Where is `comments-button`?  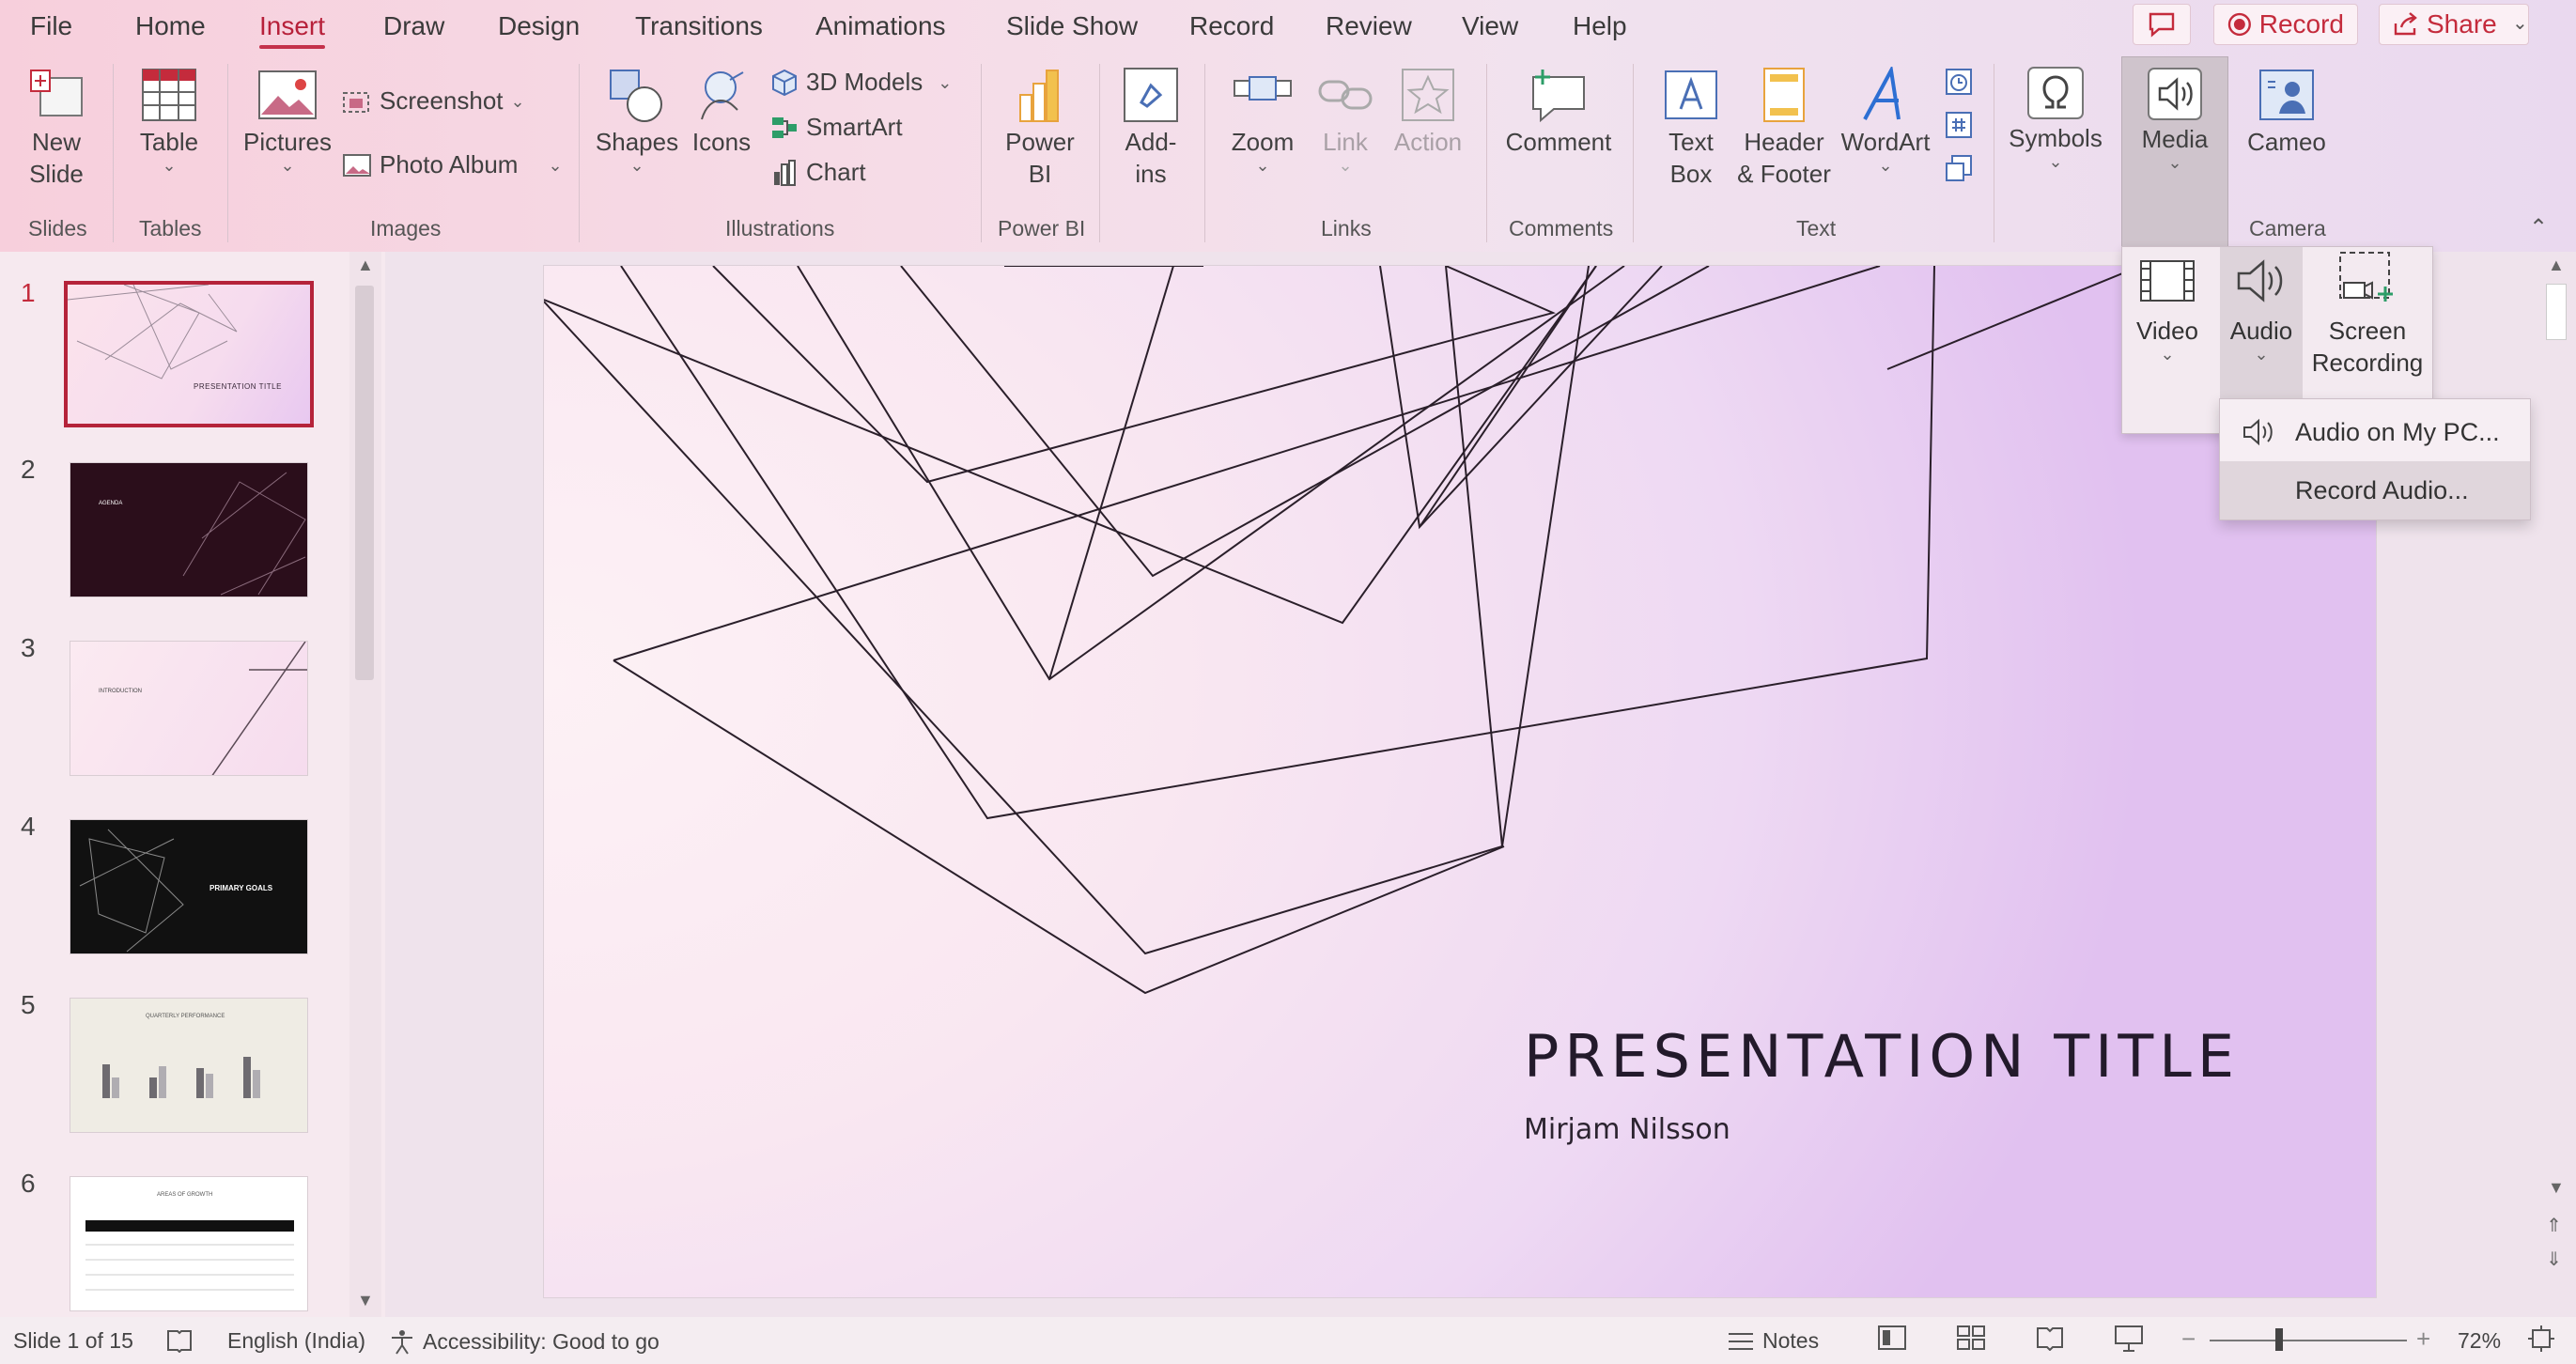 comments-button is located at coordinates (2162, 24).